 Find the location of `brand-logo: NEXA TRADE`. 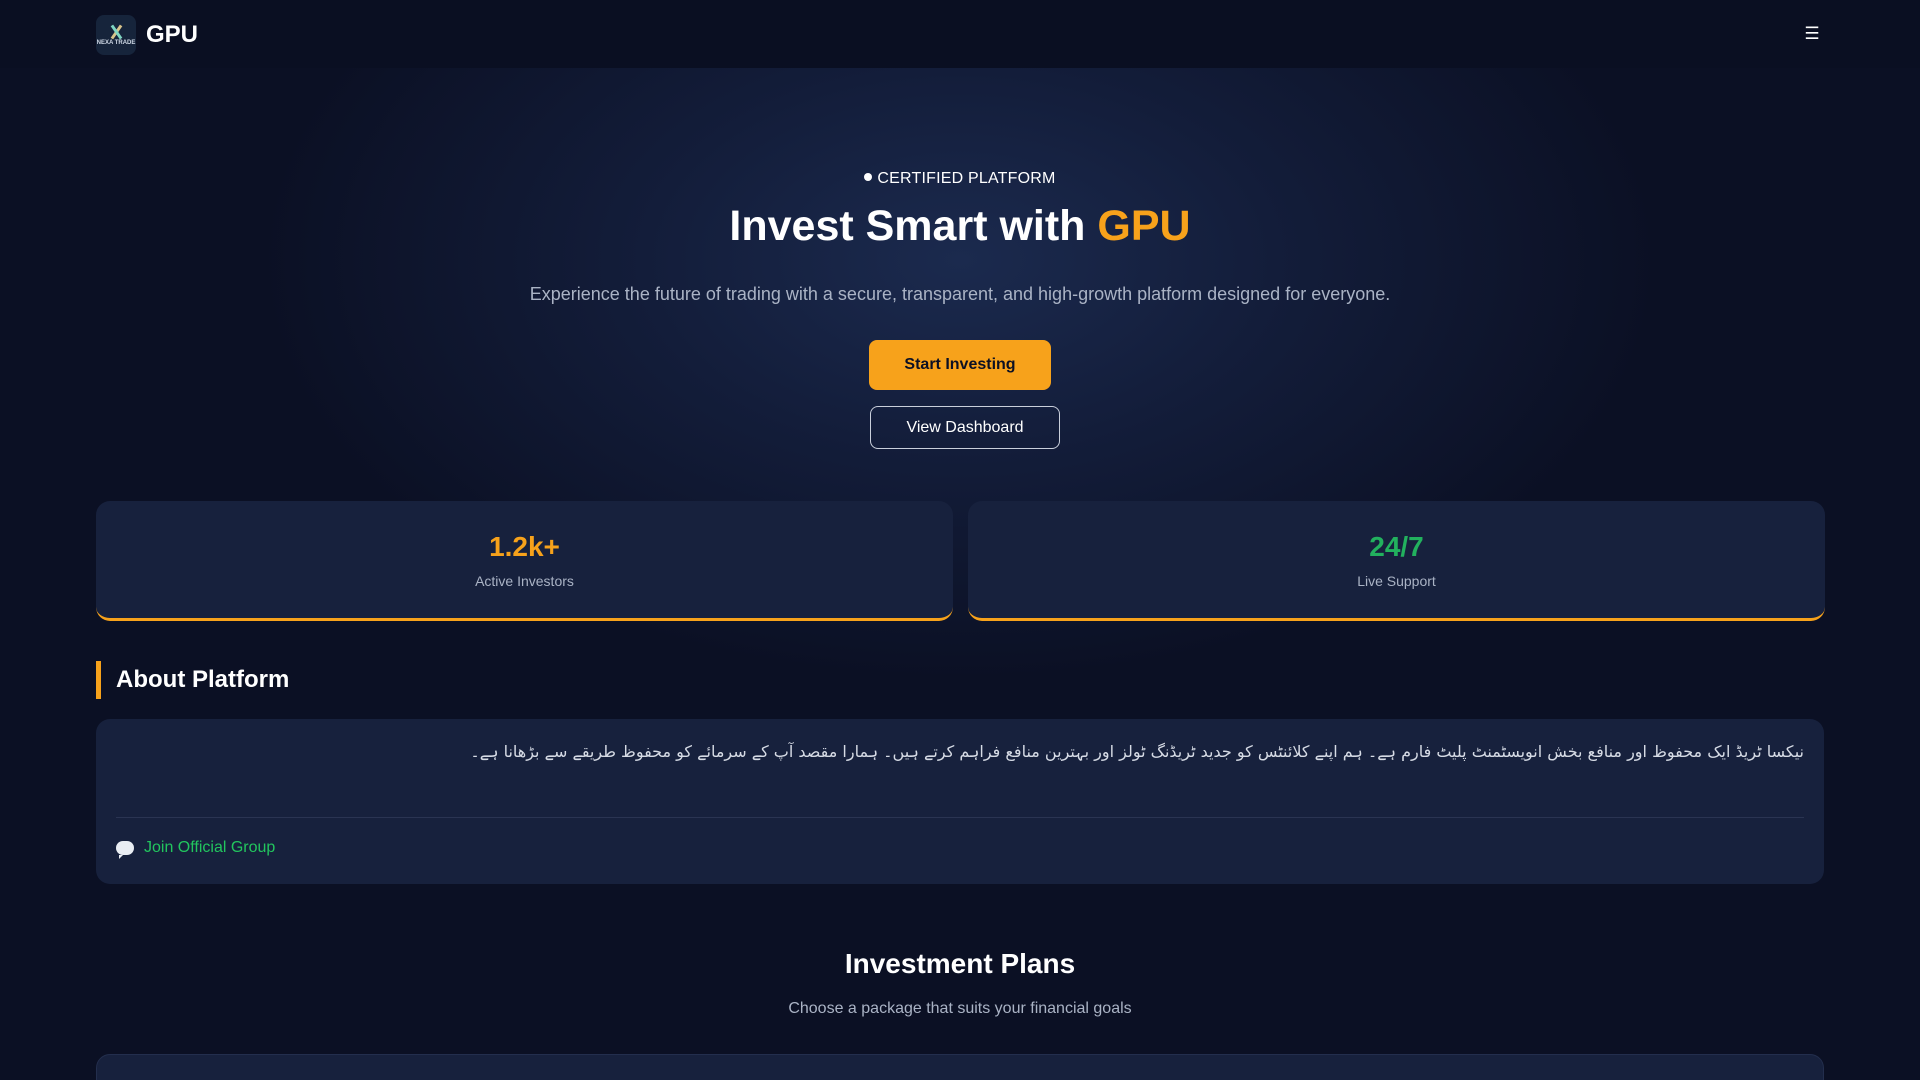

brand-logo: NEXA TRADE is located at coordinates (116, 35).